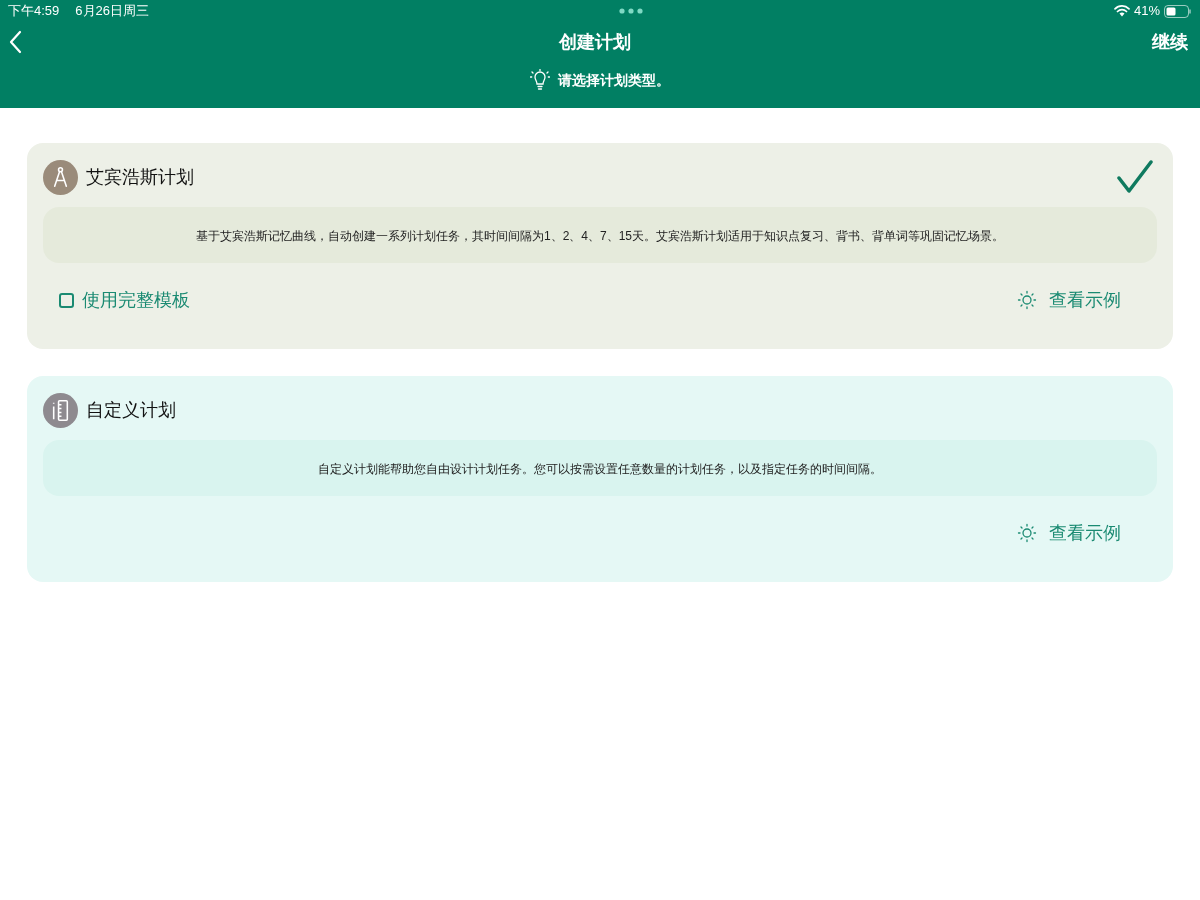 The image size is (1200, 900). I want to click on hint-text: 请选择计划类型。, so click(614, 80).